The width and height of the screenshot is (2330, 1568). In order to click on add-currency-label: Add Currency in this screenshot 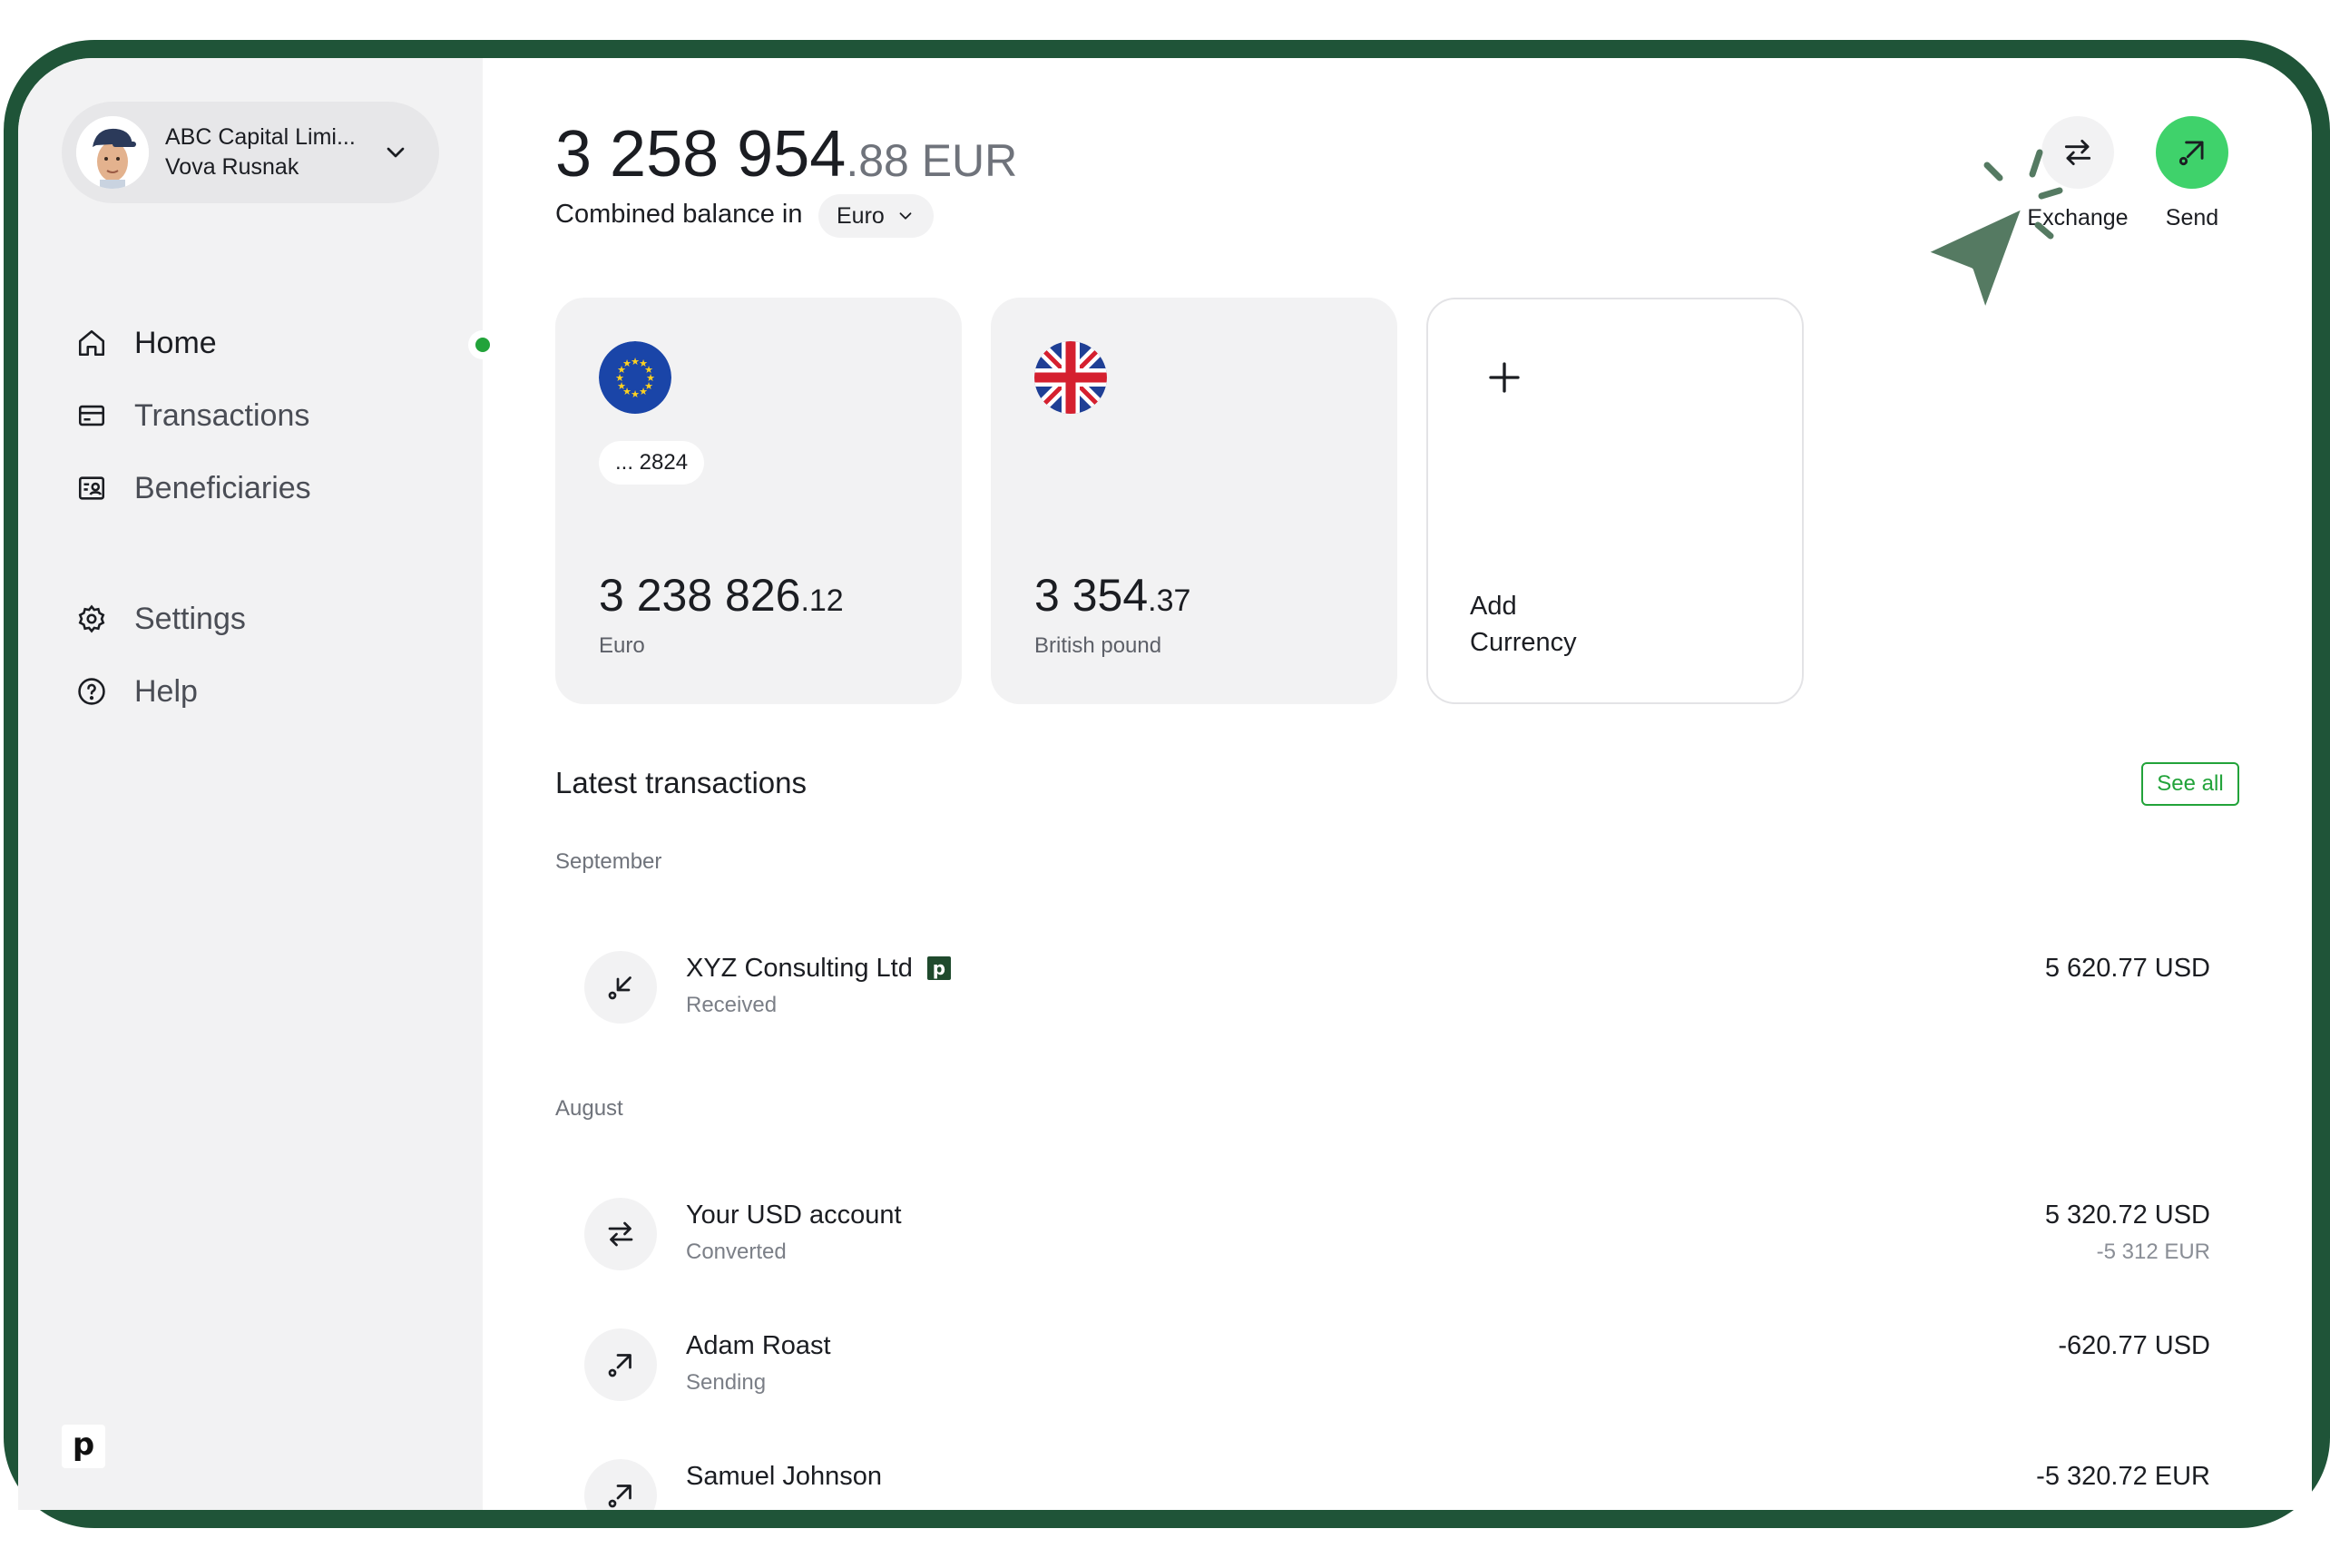, I will do `click(1523, 624)`.